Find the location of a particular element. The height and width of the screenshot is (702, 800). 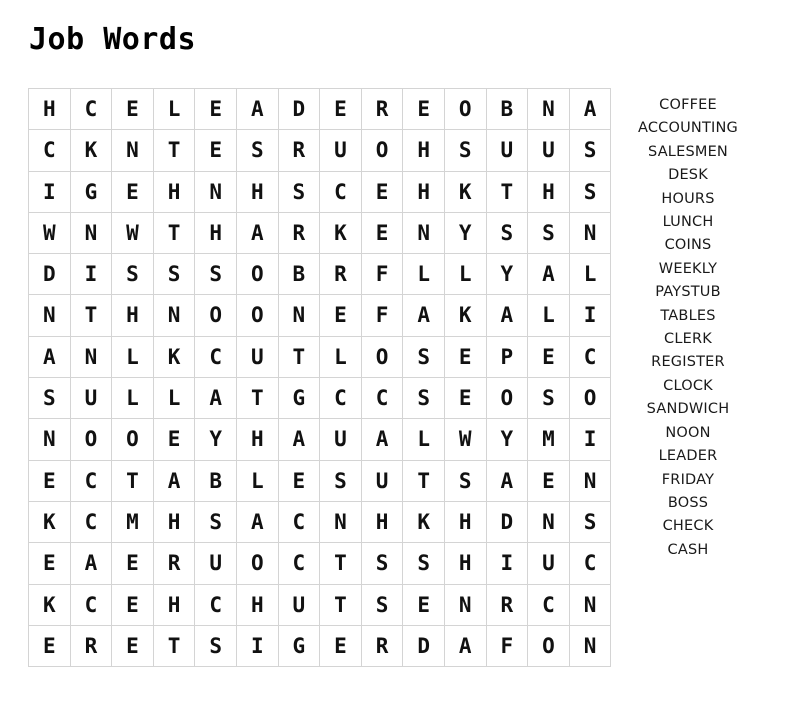

grid-cell: I is located at coordinates (507, 563).